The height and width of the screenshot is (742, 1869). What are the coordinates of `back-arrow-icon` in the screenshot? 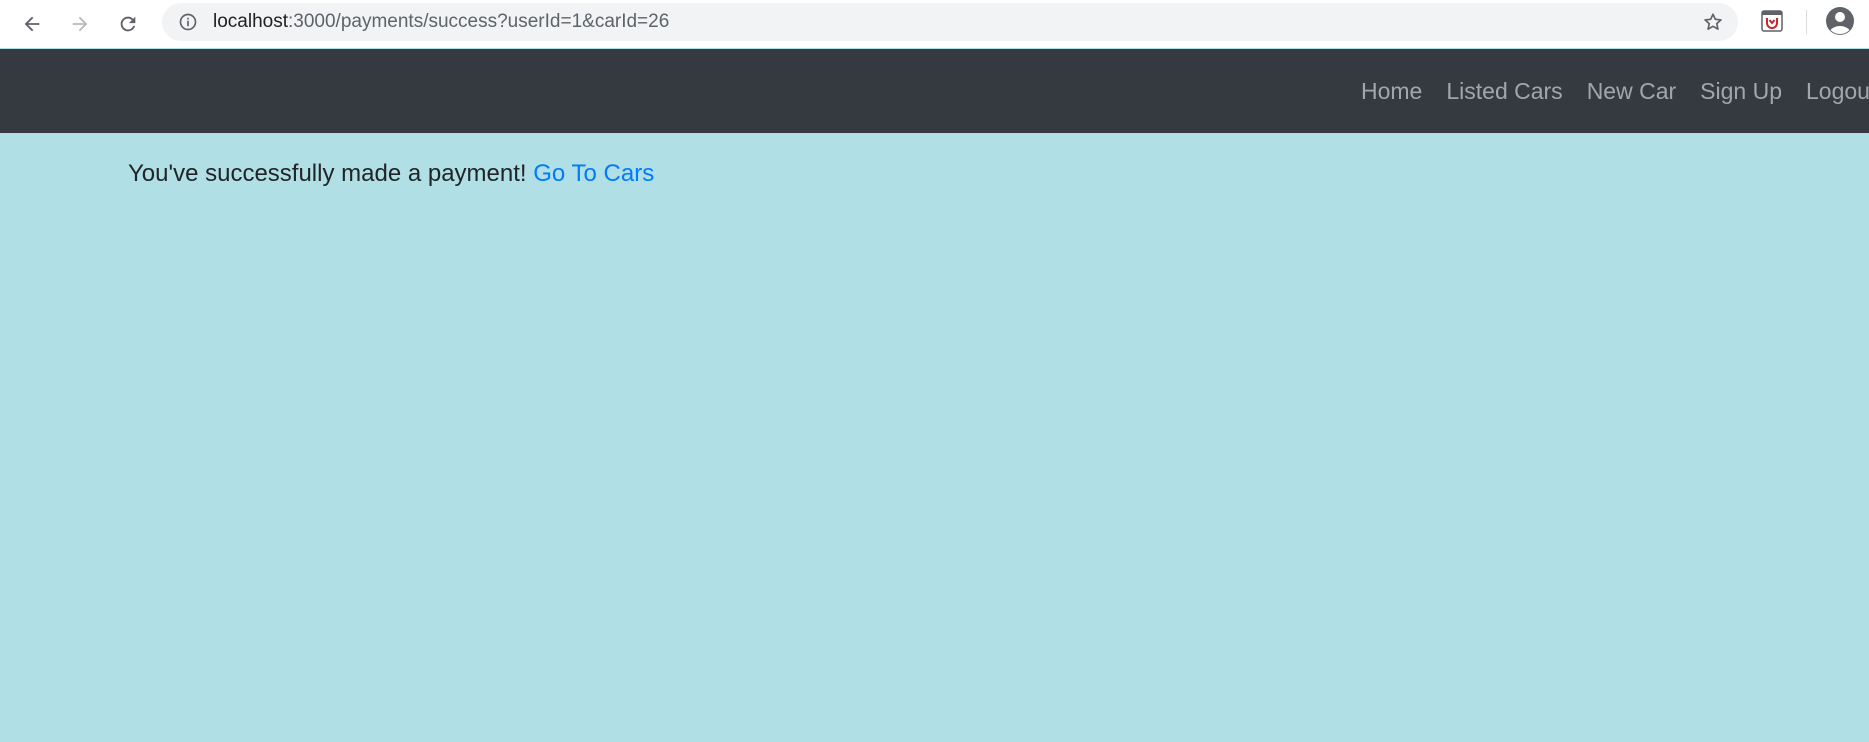 It's located at (32, 24).